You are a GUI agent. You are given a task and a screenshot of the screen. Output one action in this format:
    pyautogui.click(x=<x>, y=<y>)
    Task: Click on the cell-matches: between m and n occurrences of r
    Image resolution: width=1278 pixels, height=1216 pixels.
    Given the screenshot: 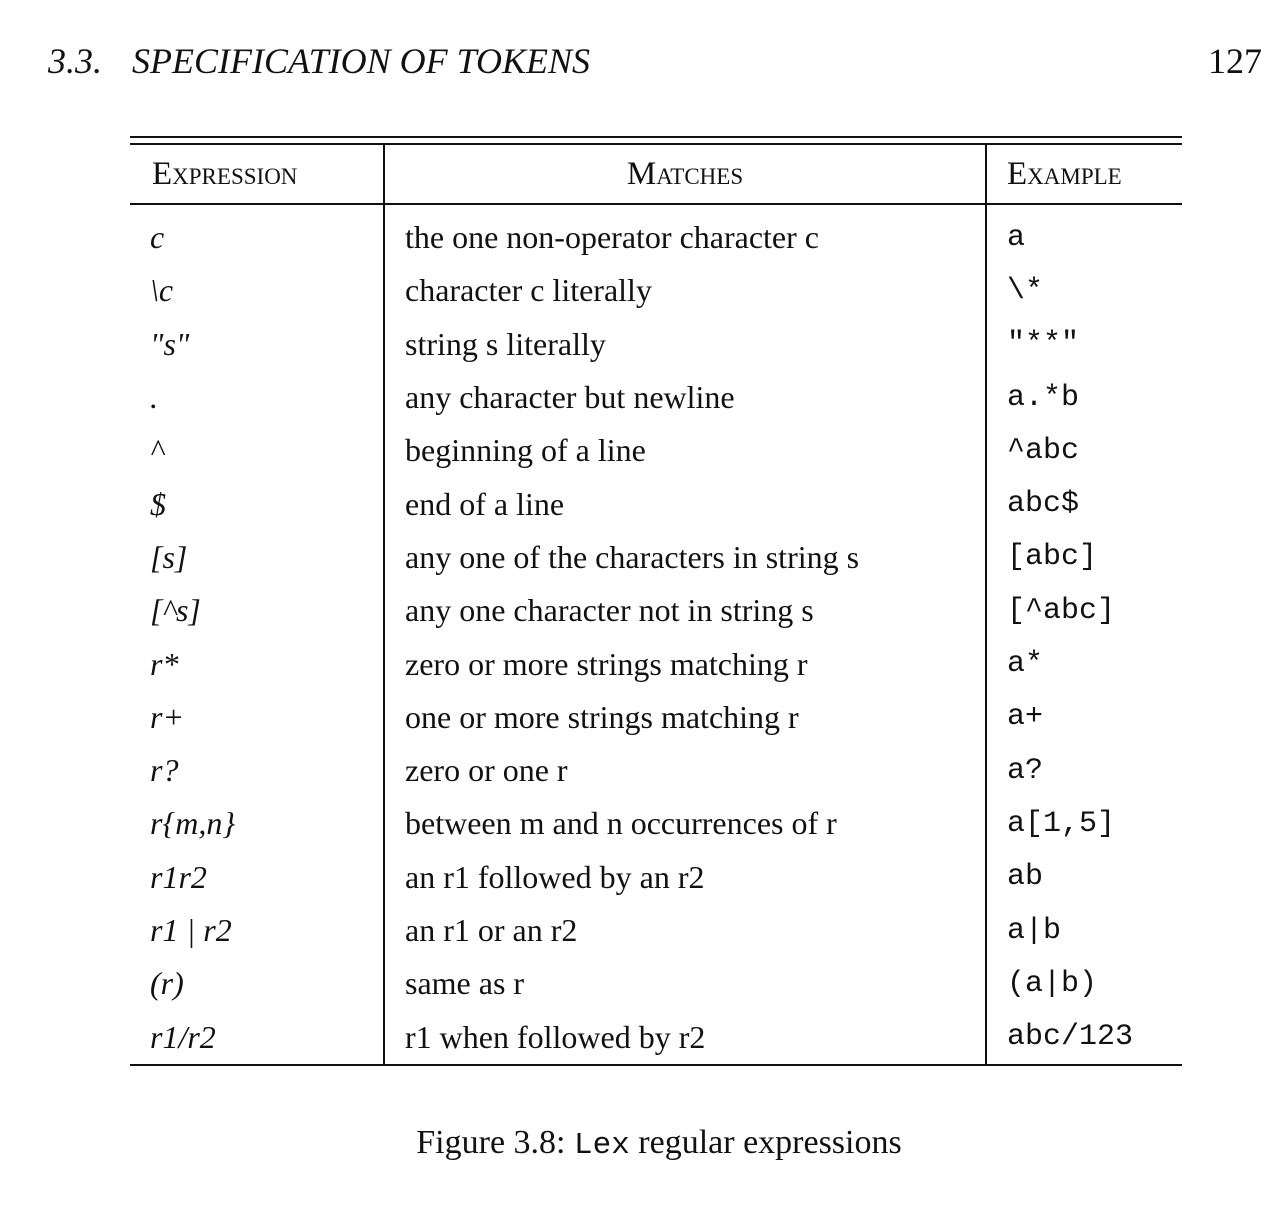 What is the action you would take?
    pyautogui.click(x=684, y=824)
    